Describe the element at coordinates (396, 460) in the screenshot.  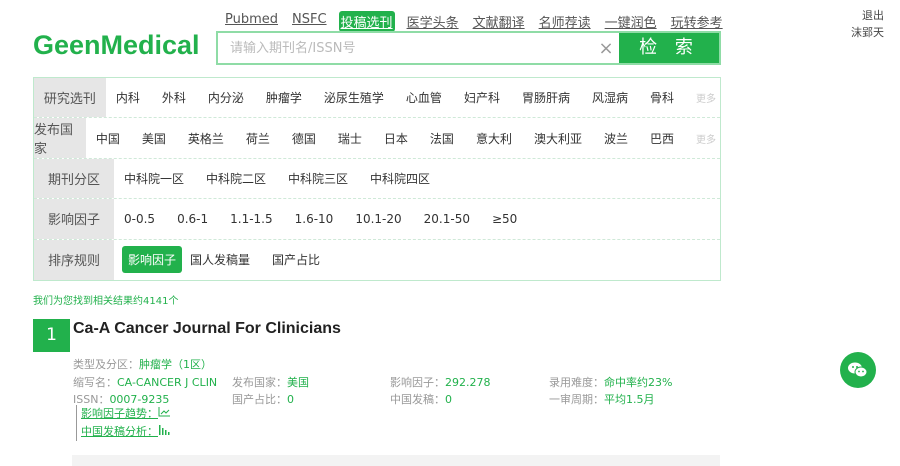
I see `next-result-card` at that location.